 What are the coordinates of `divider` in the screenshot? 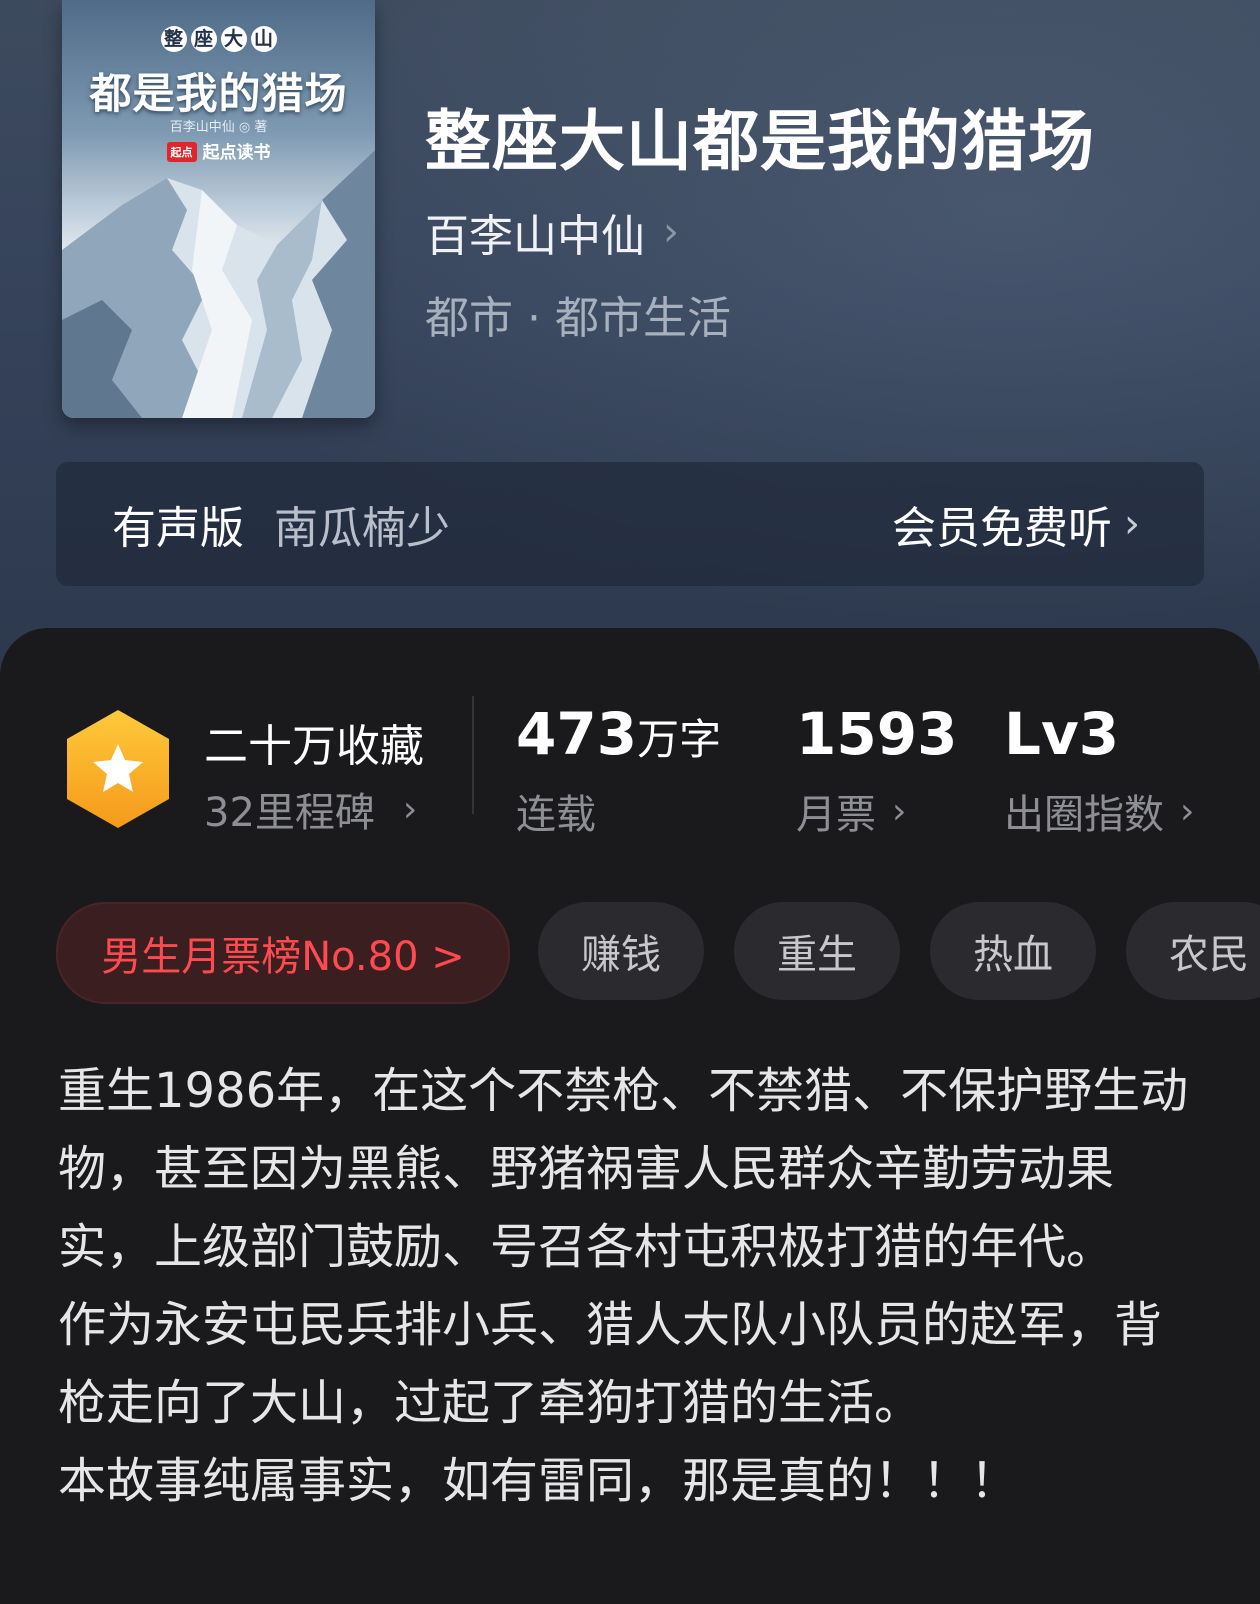 It's located at (473, 755).